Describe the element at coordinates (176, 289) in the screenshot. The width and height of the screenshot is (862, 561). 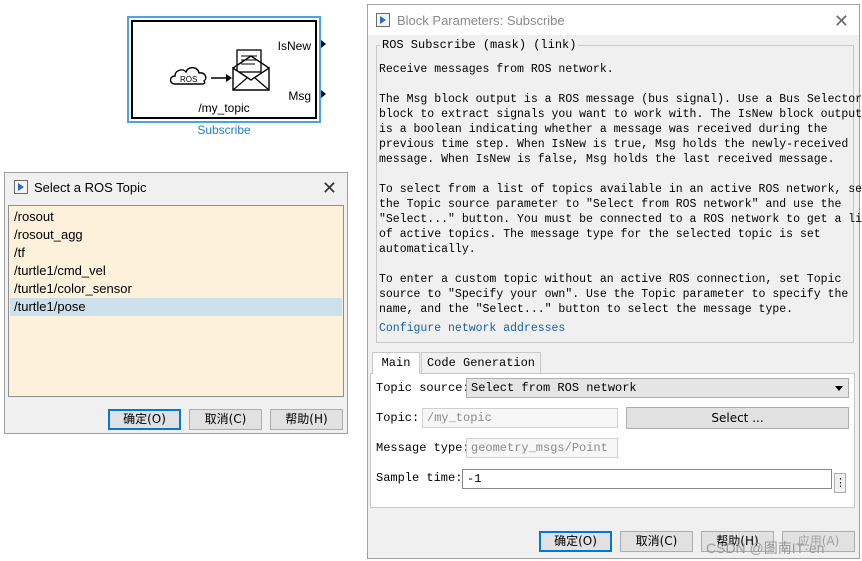
I see `topic-item: /turtle1/color_sensor` at that location.